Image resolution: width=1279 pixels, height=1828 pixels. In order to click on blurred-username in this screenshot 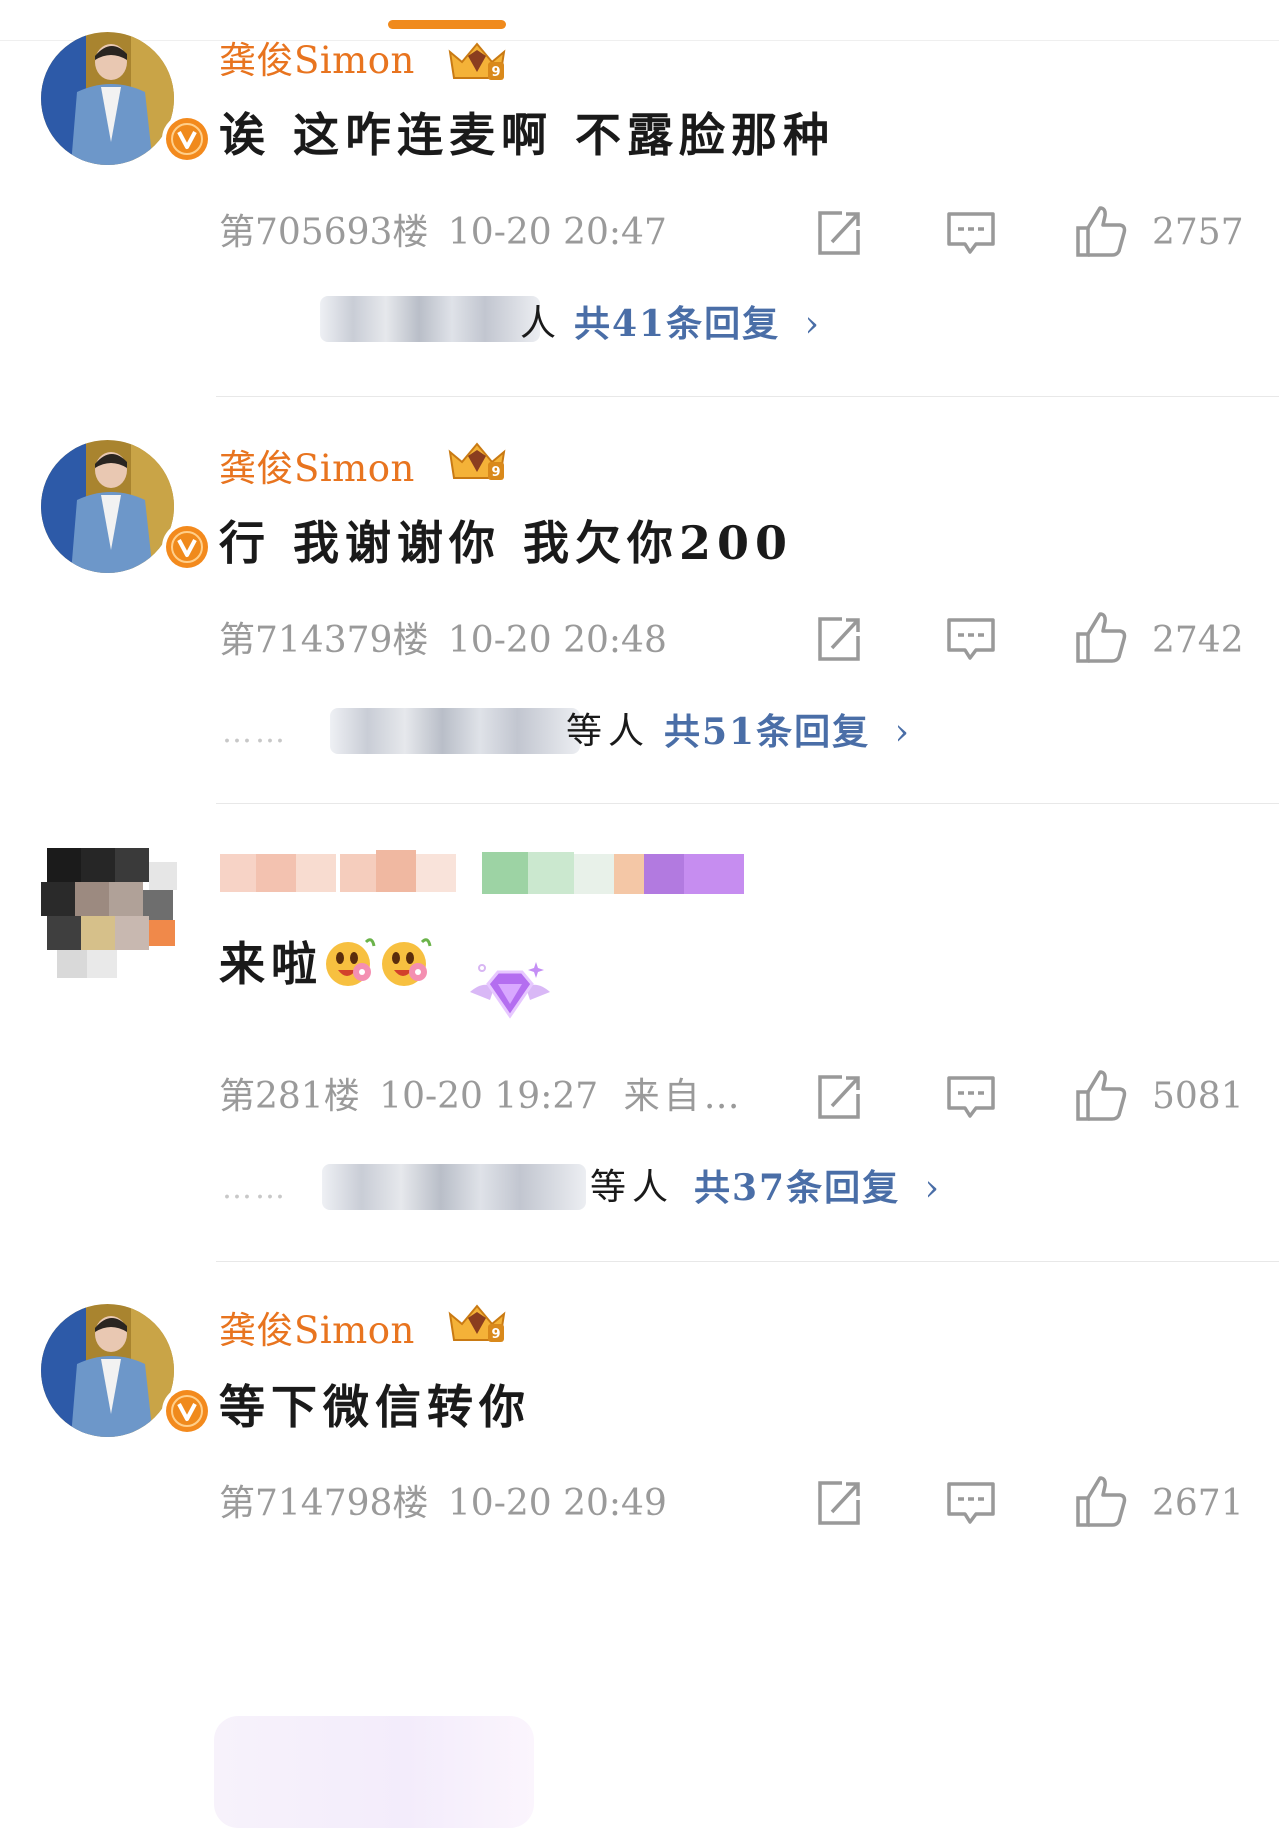, I will do `click(482, 872)`.